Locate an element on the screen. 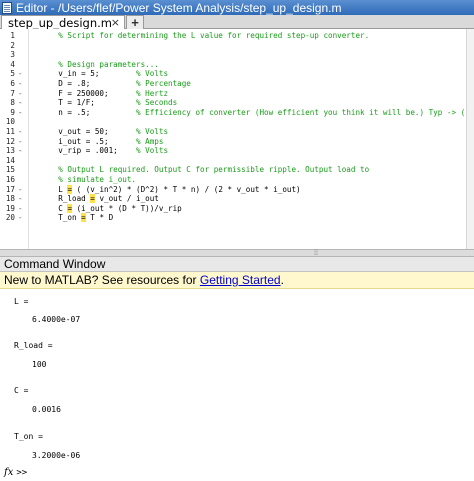  line-number: 19 is located at coordinates (10, 208).